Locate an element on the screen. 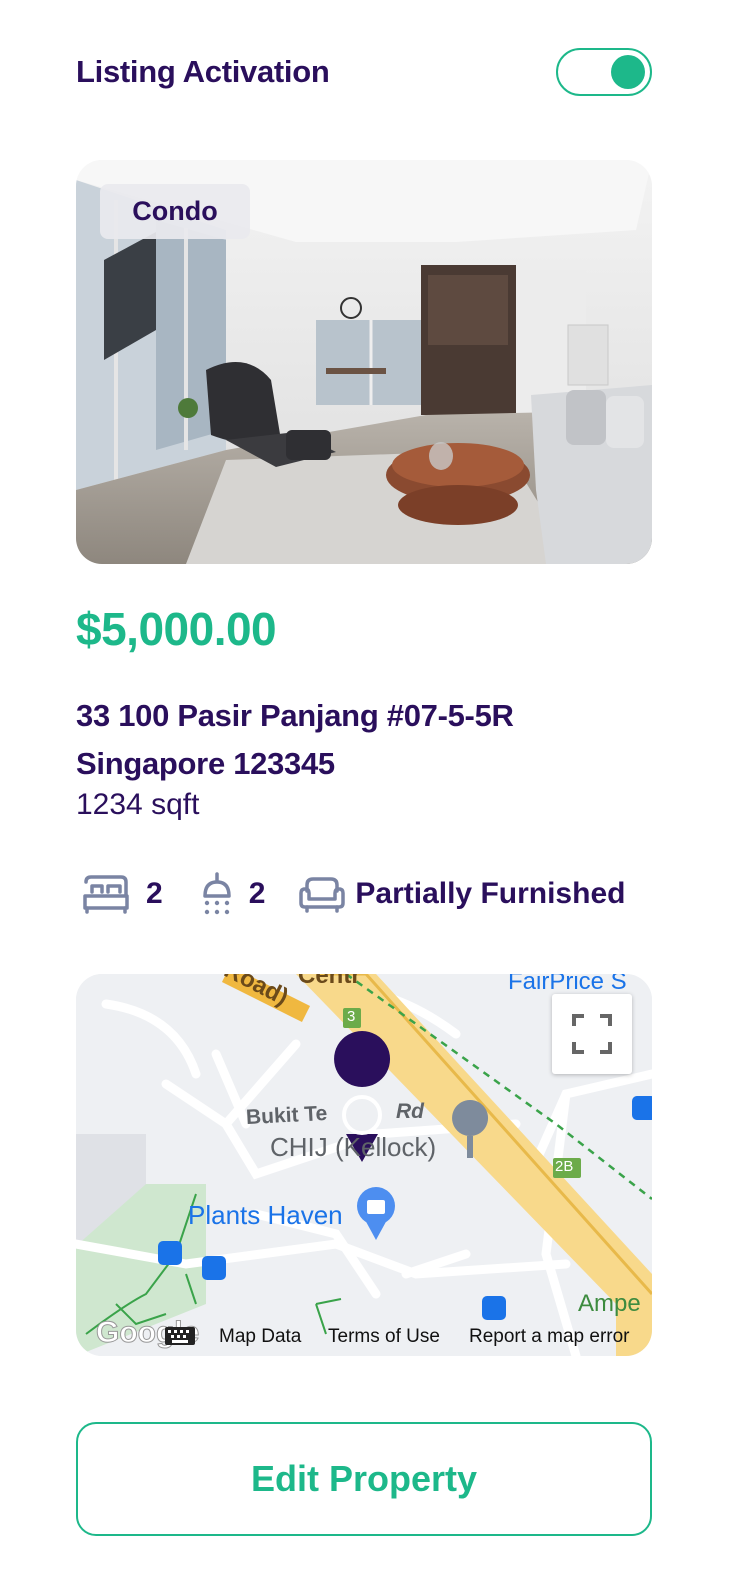 The width and height of the screenshot is (734, 1580). map-label-area: Ampe is located at coordinates (609, 1303).